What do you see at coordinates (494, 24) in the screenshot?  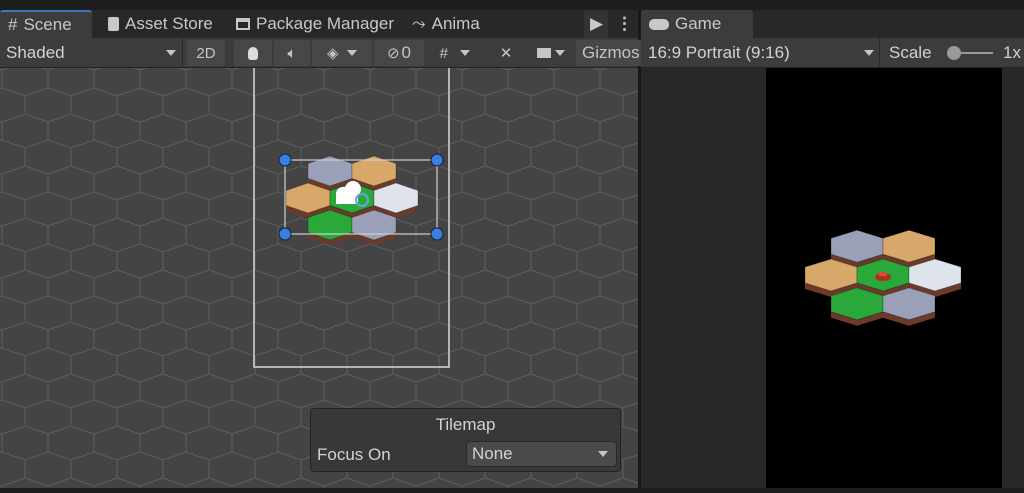 I see `tab-animation: ⤳ Anima` at bounding box center [494, 24].